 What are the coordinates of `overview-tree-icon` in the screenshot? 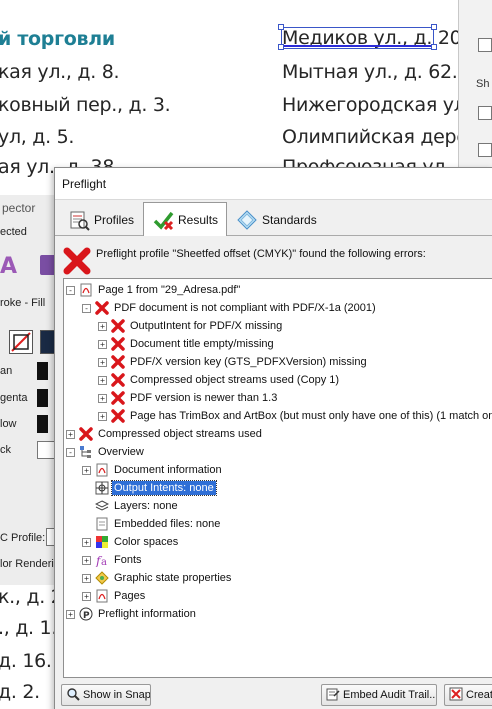 It's located at (86, 452).